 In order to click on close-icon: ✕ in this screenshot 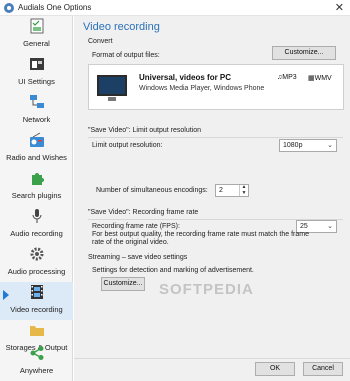, I will do `click(339, 7)`.